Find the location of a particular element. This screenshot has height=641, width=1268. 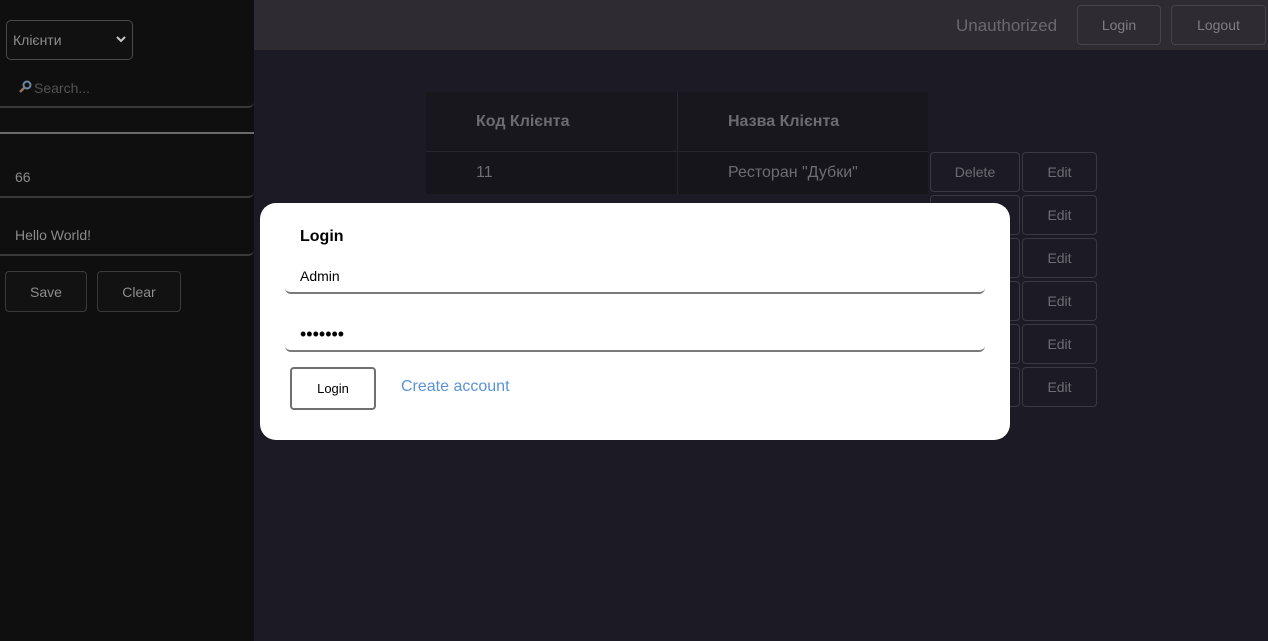

top-bar: Unauthorized Login Logout is located at coordinates (761, 25).